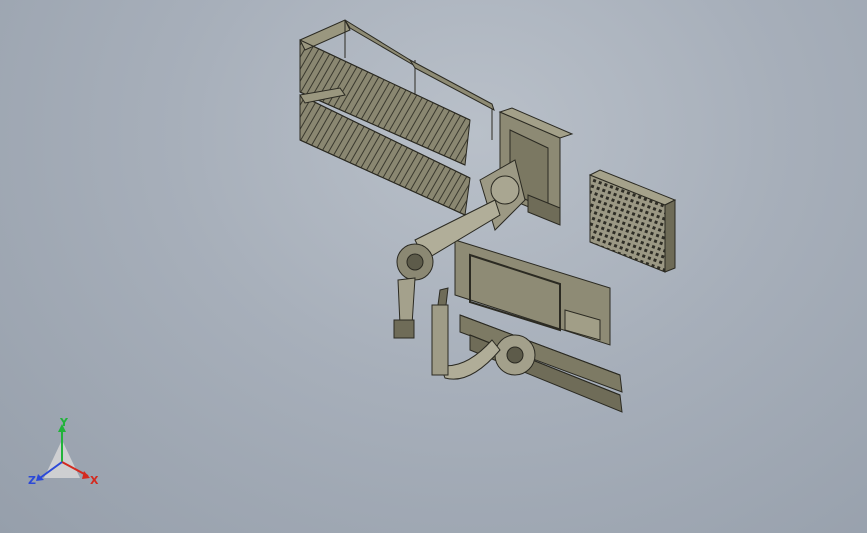 The height and width of the screenshot is (533, 867). Describe the element at coordinates (94, 480) in the screenshot. I see `x-axis-label: X` at that location.